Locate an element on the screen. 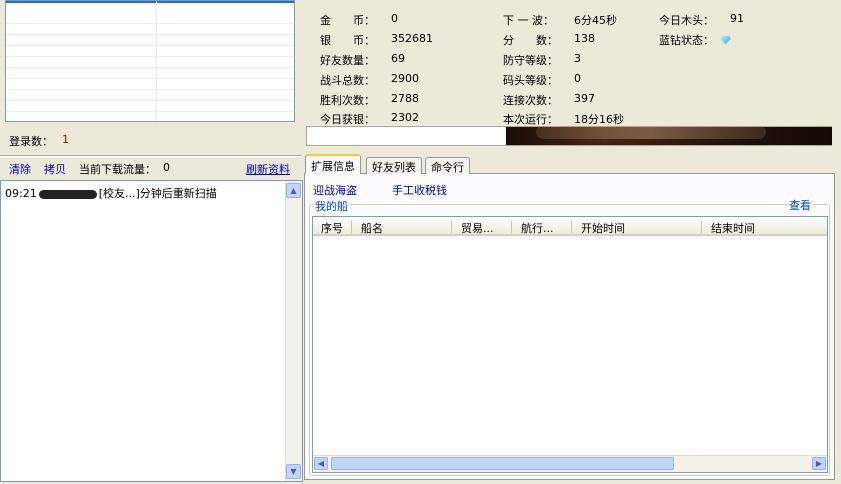  stat-label: 下 一 波： is located at coordinates (528, 20).